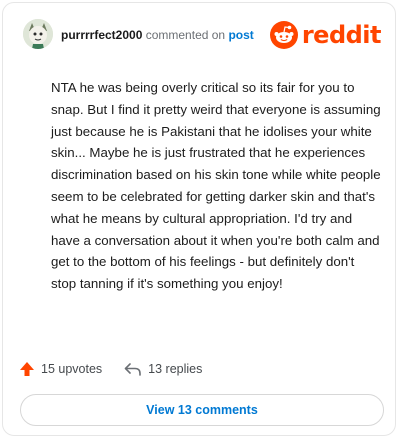  I want to click on user-avatar, so click(38, 34).